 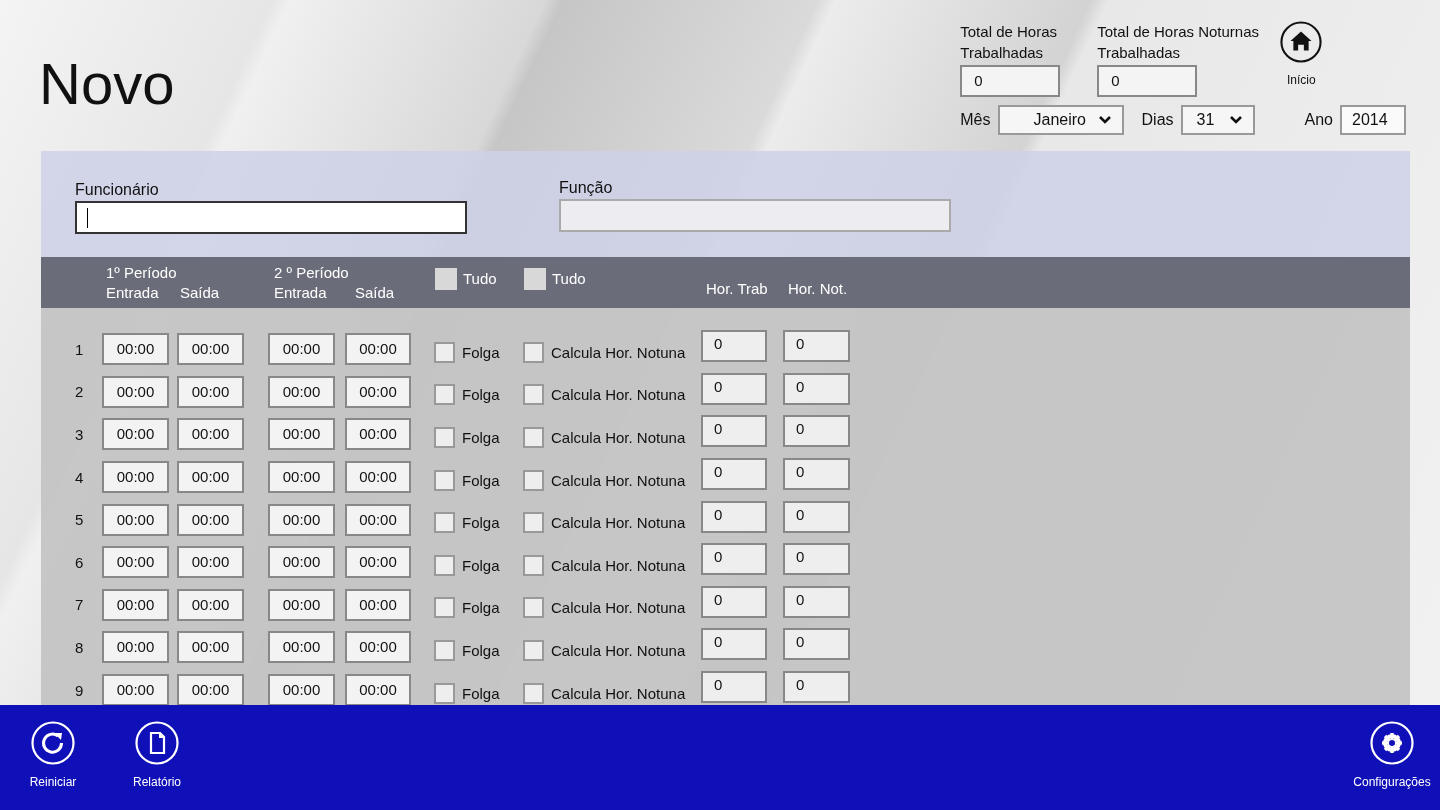 What do you see at coordinates (107, 86) in the screenshot?
I see `page-title: Novo` at bounding box center [107, 86].